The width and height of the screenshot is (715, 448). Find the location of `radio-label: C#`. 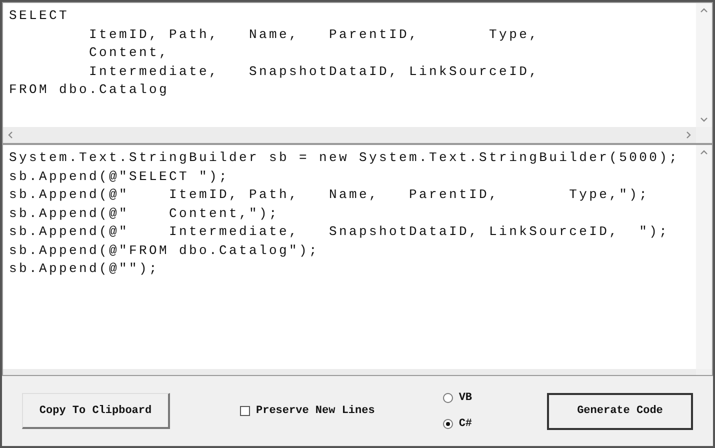

radio-label: C# is located at coordinates (465, 424).